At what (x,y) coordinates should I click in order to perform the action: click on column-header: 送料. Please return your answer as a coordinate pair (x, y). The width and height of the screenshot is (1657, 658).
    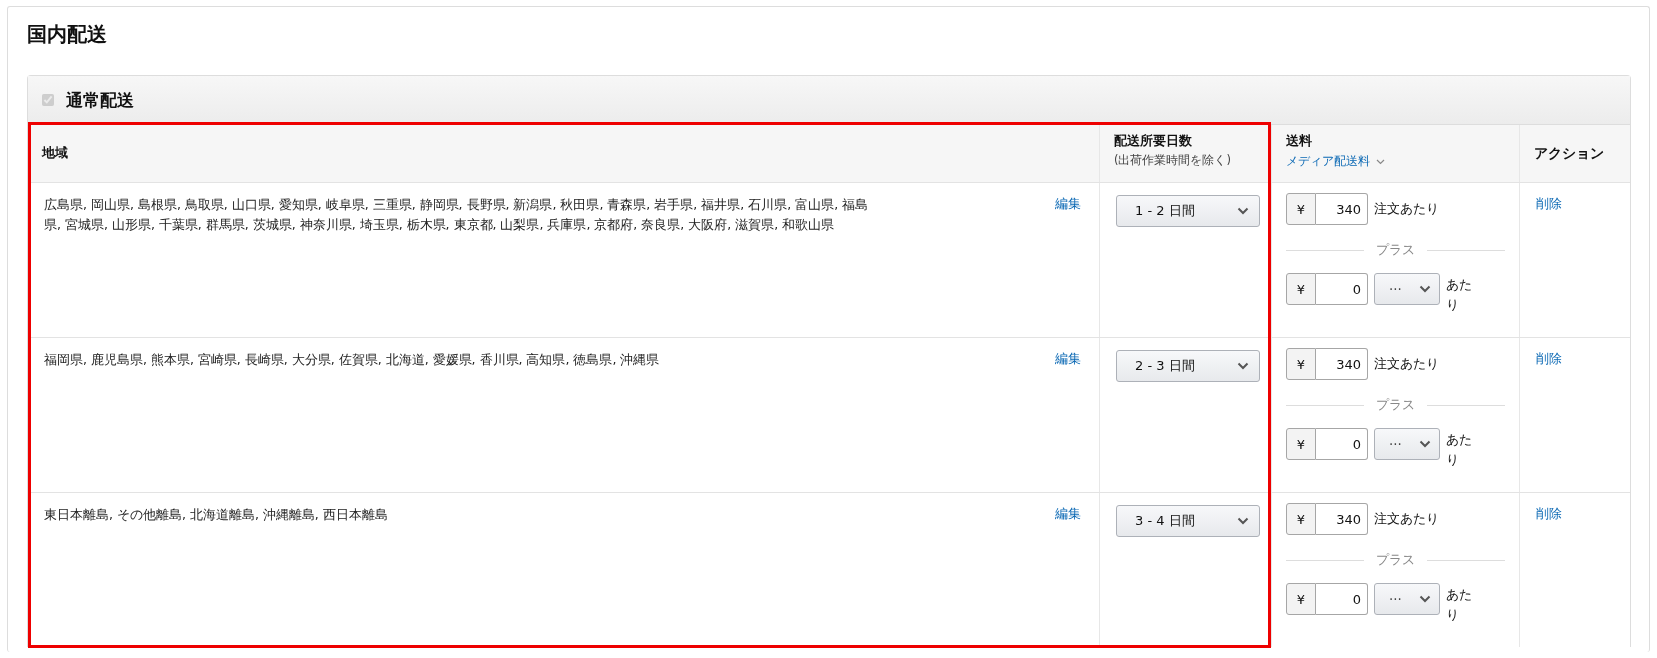
    Looking at the image, I should click on (1299, 141).